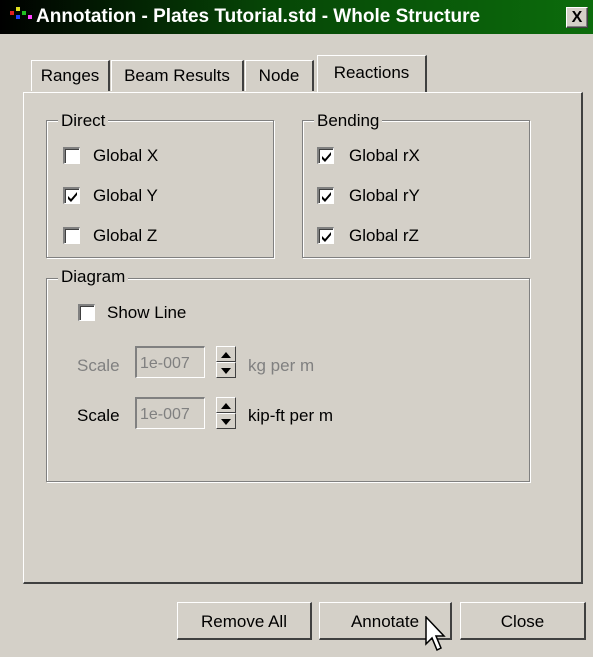 This screenshot has height=657, width=593. Describe the element at coordinates (71, 155) in the screenshot. I see `global-x-checkbox` at that location.